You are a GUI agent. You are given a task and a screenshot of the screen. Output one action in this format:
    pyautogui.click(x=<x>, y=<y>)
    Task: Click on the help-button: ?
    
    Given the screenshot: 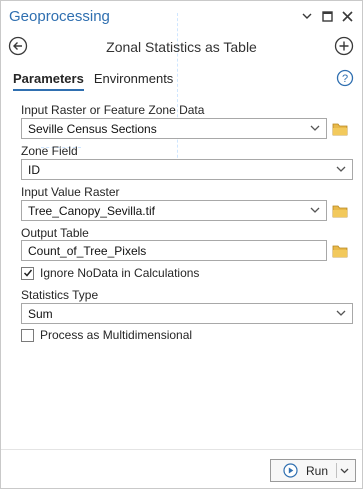 What is the action you would take?
    pyautogui.click(x=345, y=78)
    